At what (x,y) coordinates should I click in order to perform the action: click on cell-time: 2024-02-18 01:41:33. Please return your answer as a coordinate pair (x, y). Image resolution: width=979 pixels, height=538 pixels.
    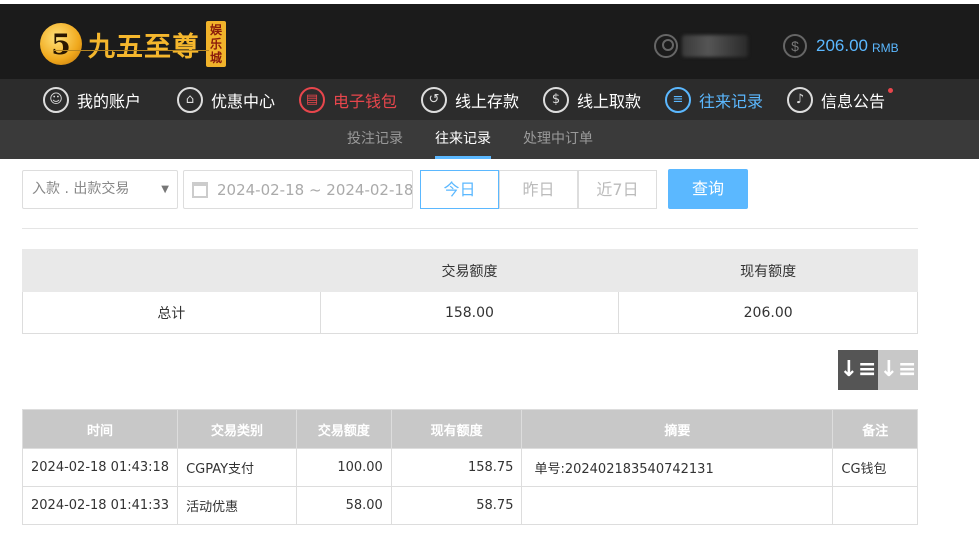
    Looking at the image, I should click on (100, 505).